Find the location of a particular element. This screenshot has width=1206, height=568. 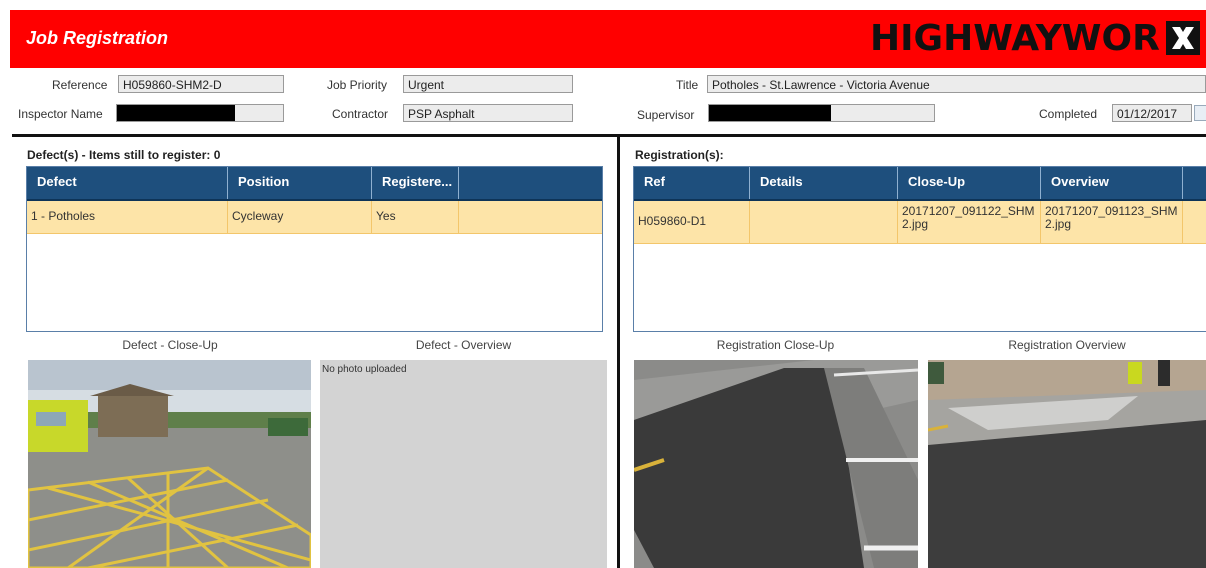

column-header-position: Position is located at coordinates (300, 183).